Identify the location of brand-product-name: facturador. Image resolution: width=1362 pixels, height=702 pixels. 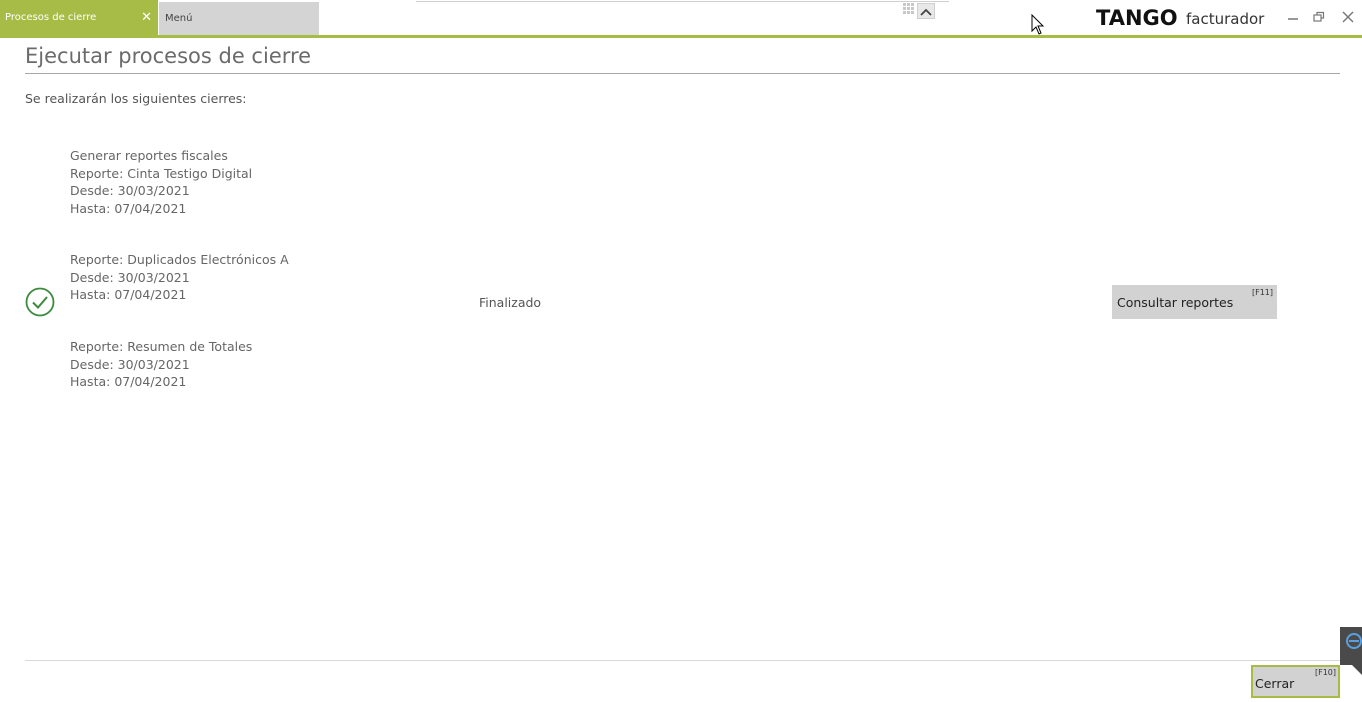
(1225, 19).